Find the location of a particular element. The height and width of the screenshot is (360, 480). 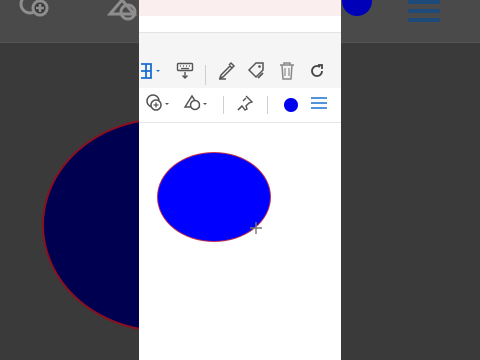

pen-edit-button is located at coordinates (227, 73).